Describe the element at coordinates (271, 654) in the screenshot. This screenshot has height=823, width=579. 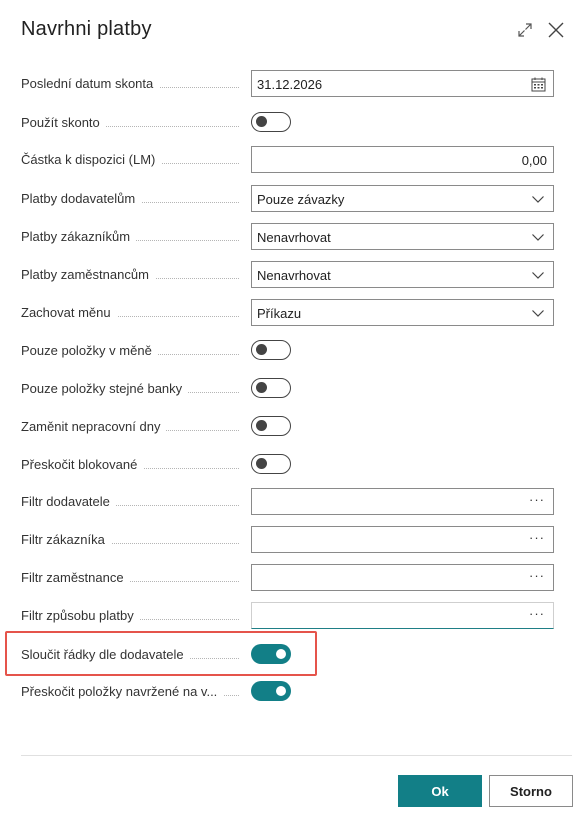
I see `merge-lines-toggle` at that location.